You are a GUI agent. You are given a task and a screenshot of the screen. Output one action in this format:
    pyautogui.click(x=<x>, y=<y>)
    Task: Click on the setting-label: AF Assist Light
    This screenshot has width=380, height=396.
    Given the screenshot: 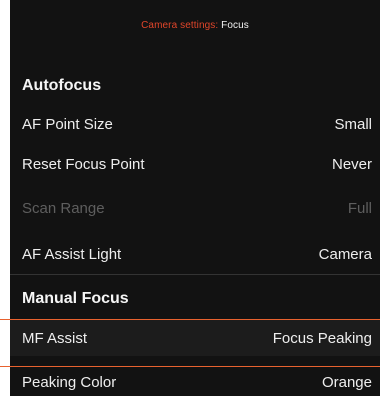 What is the action you would take?
    pyautogui.click(x=72, y=254)
    